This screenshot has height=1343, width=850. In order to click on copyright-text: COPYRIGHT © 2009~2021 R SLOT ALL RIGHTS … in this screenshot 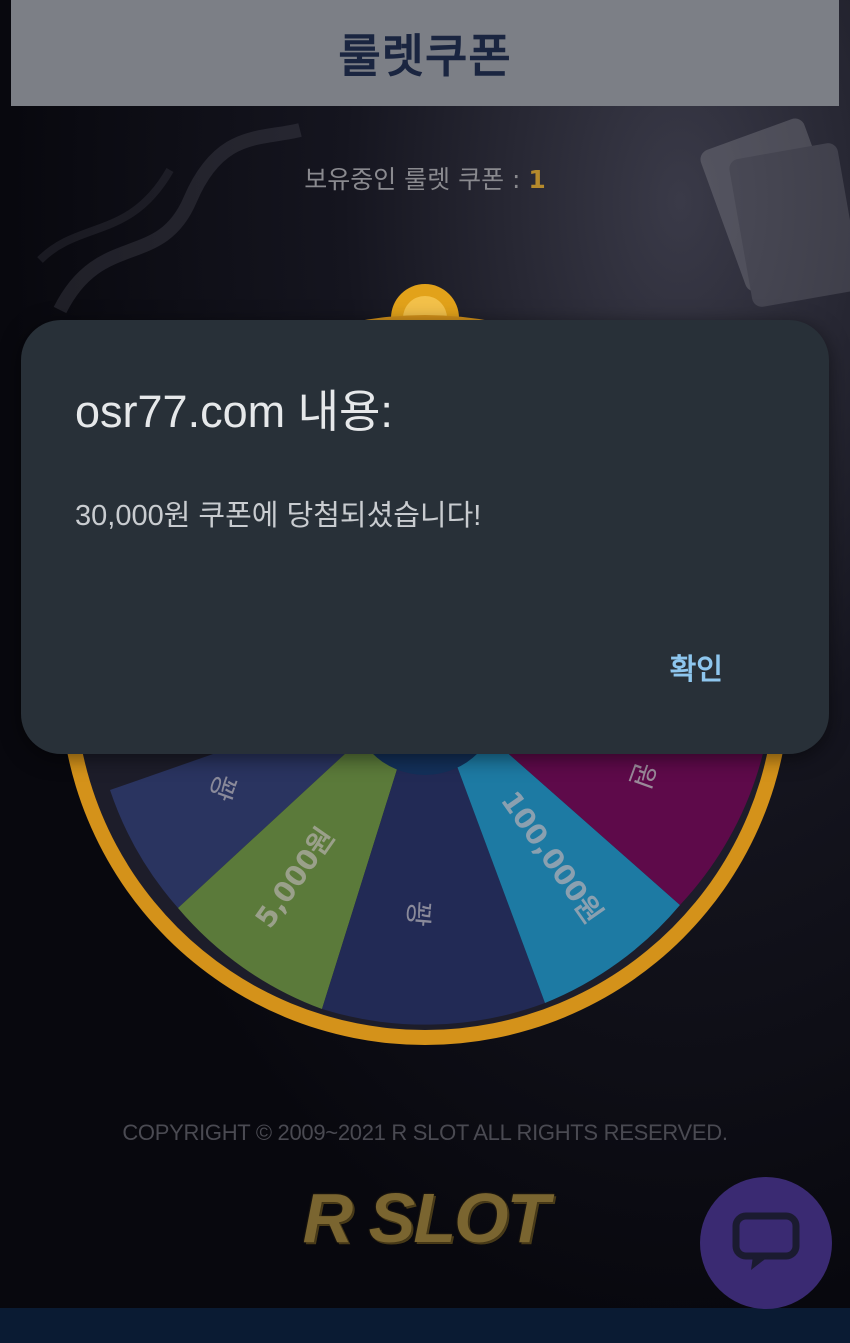, I will do `click(425, 1132)`.